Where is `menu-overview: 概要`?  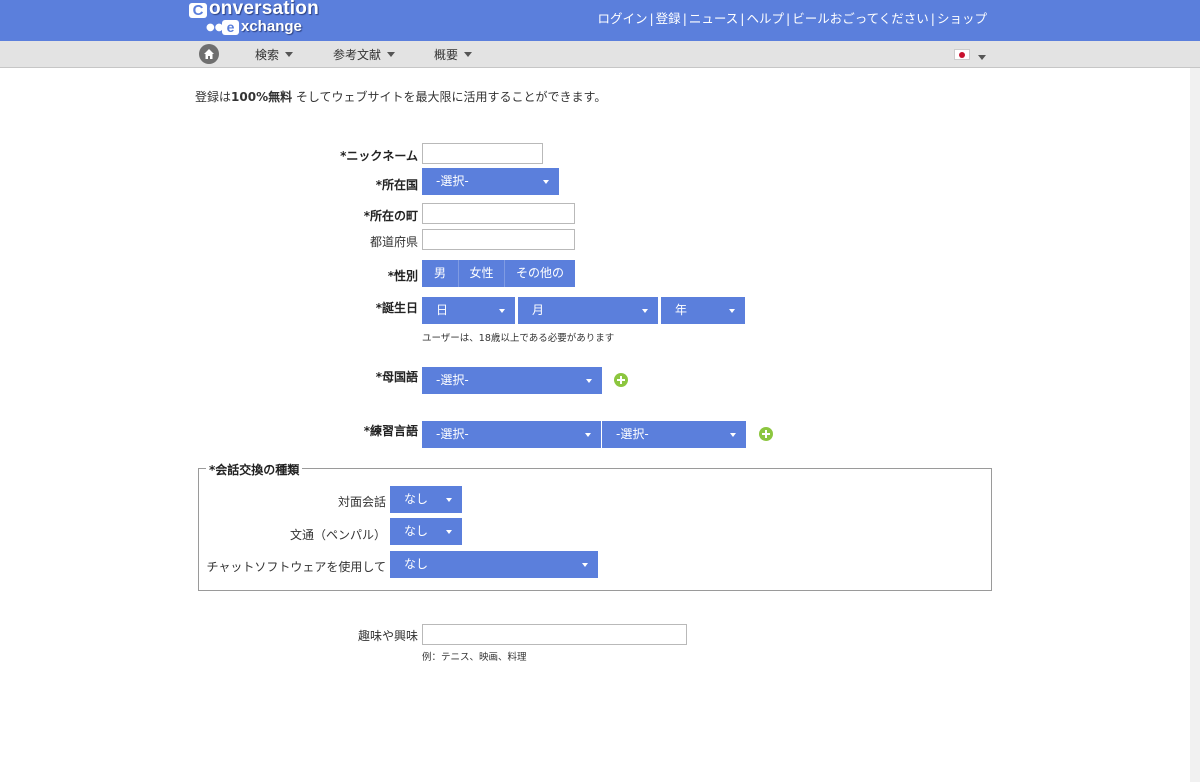 menu-overview: 概要 is located at coordinates (453, 54).